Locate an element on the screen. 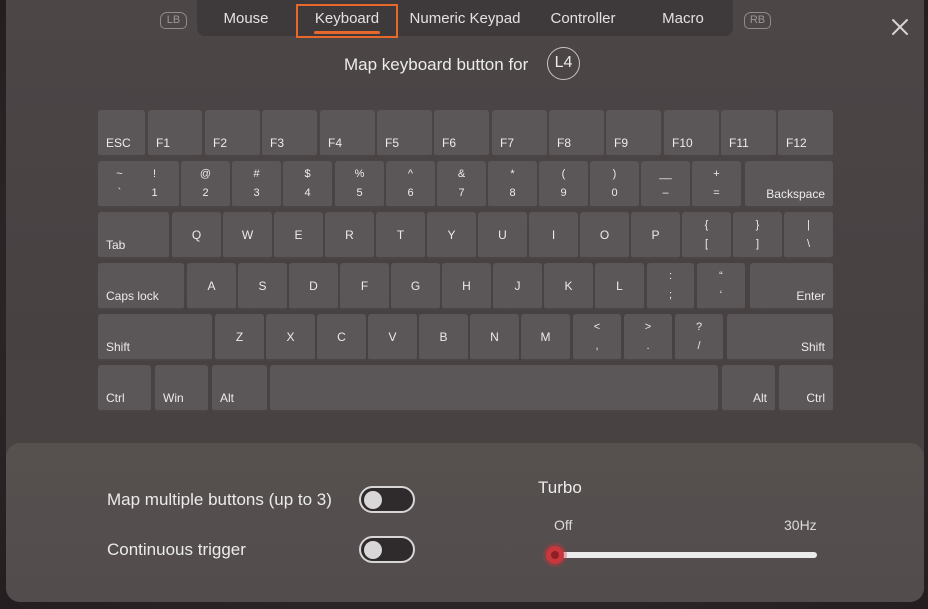 The image size is (928, 609). key-q: Q is located at coordinates (196, 235).